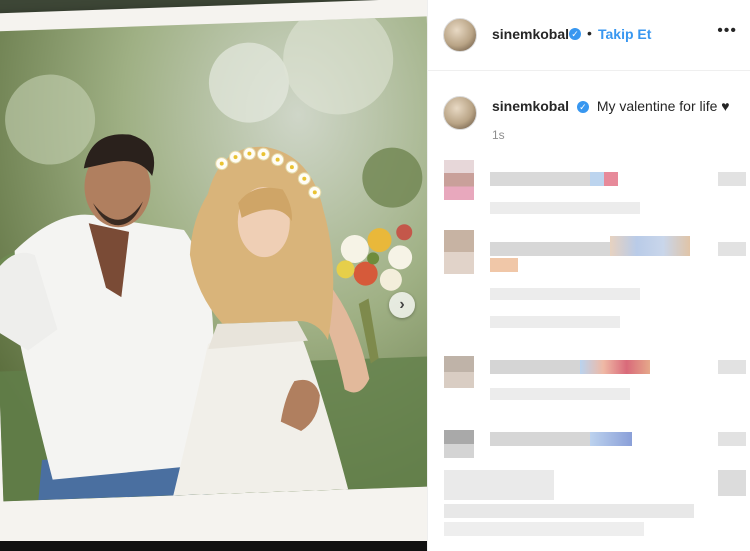  I want to click on caption: sinemkobal ✓ My valentine for life ♥, so click(611, 106).